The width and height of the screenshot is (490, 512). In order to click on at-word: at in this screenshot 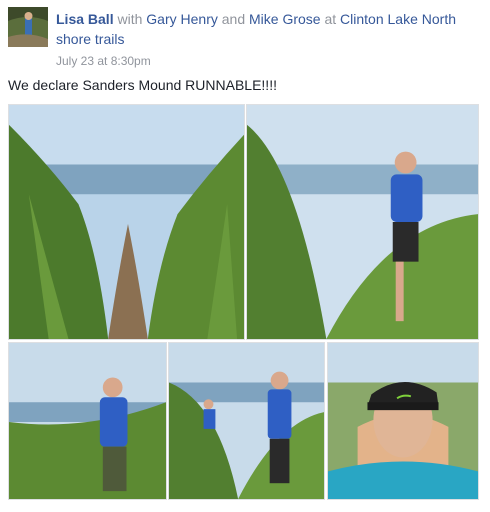, I will do `click(330, 19)`.